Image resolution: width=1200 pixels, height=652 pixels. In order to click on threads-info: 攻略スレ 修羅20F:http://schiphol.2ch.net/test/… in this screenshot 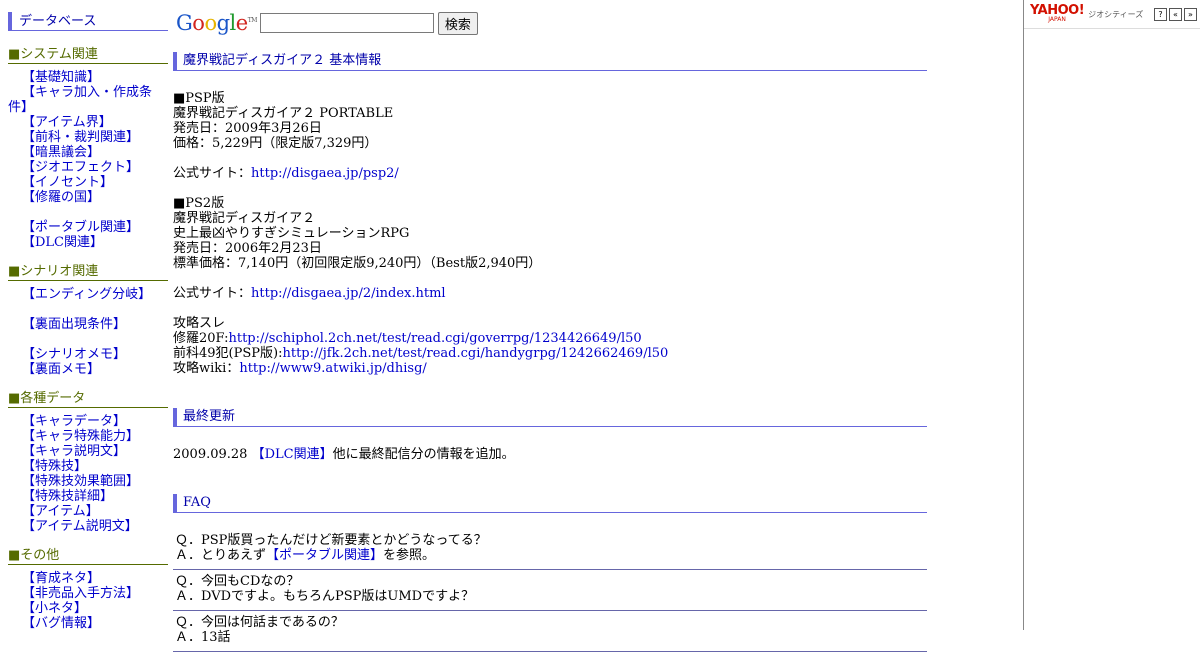, I will do `click(550, 346)`.